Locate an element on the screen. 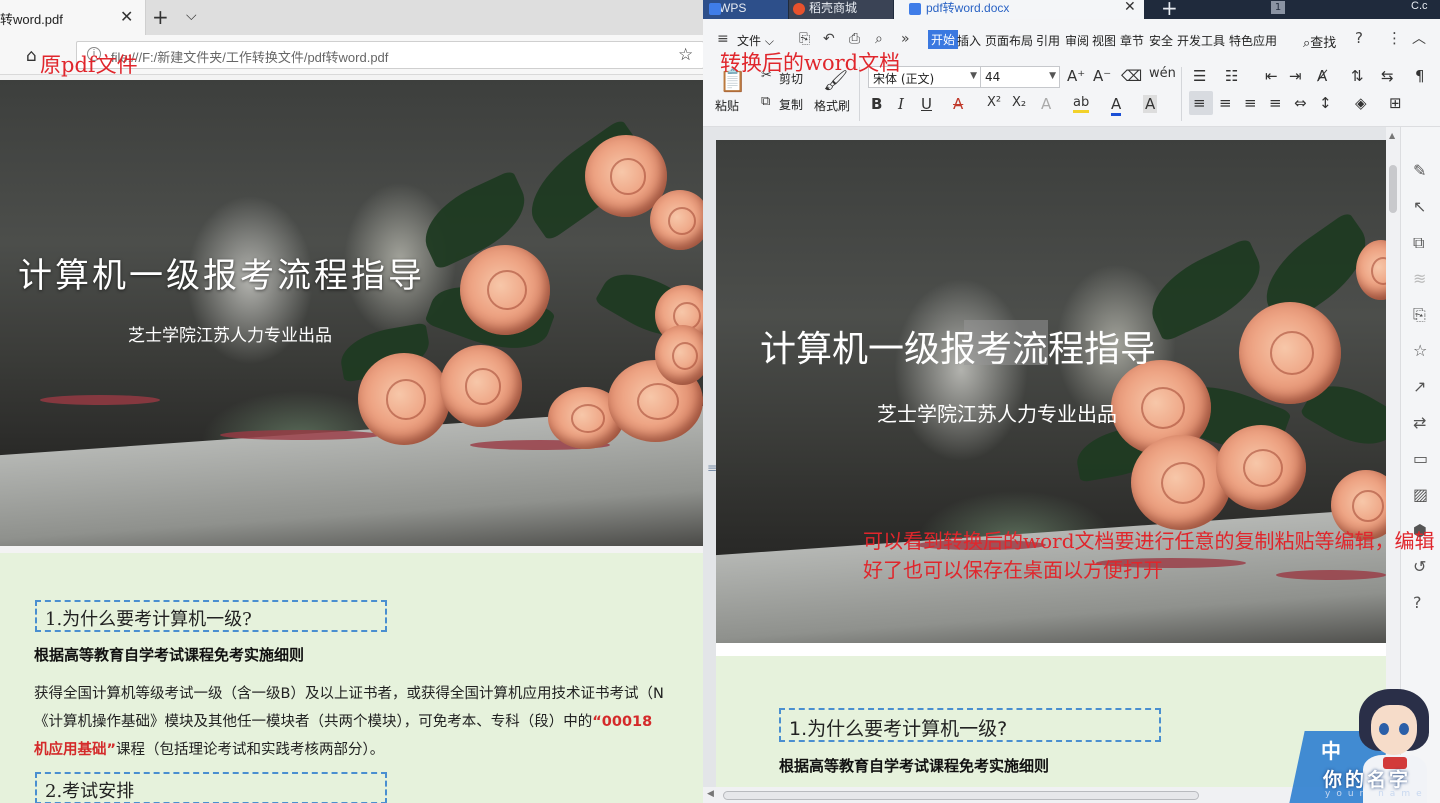 Image resolution: width=1440 pixels, height=803 pixels. menu-tab-features: 特色应用 is located at coordinates (1253, 40).